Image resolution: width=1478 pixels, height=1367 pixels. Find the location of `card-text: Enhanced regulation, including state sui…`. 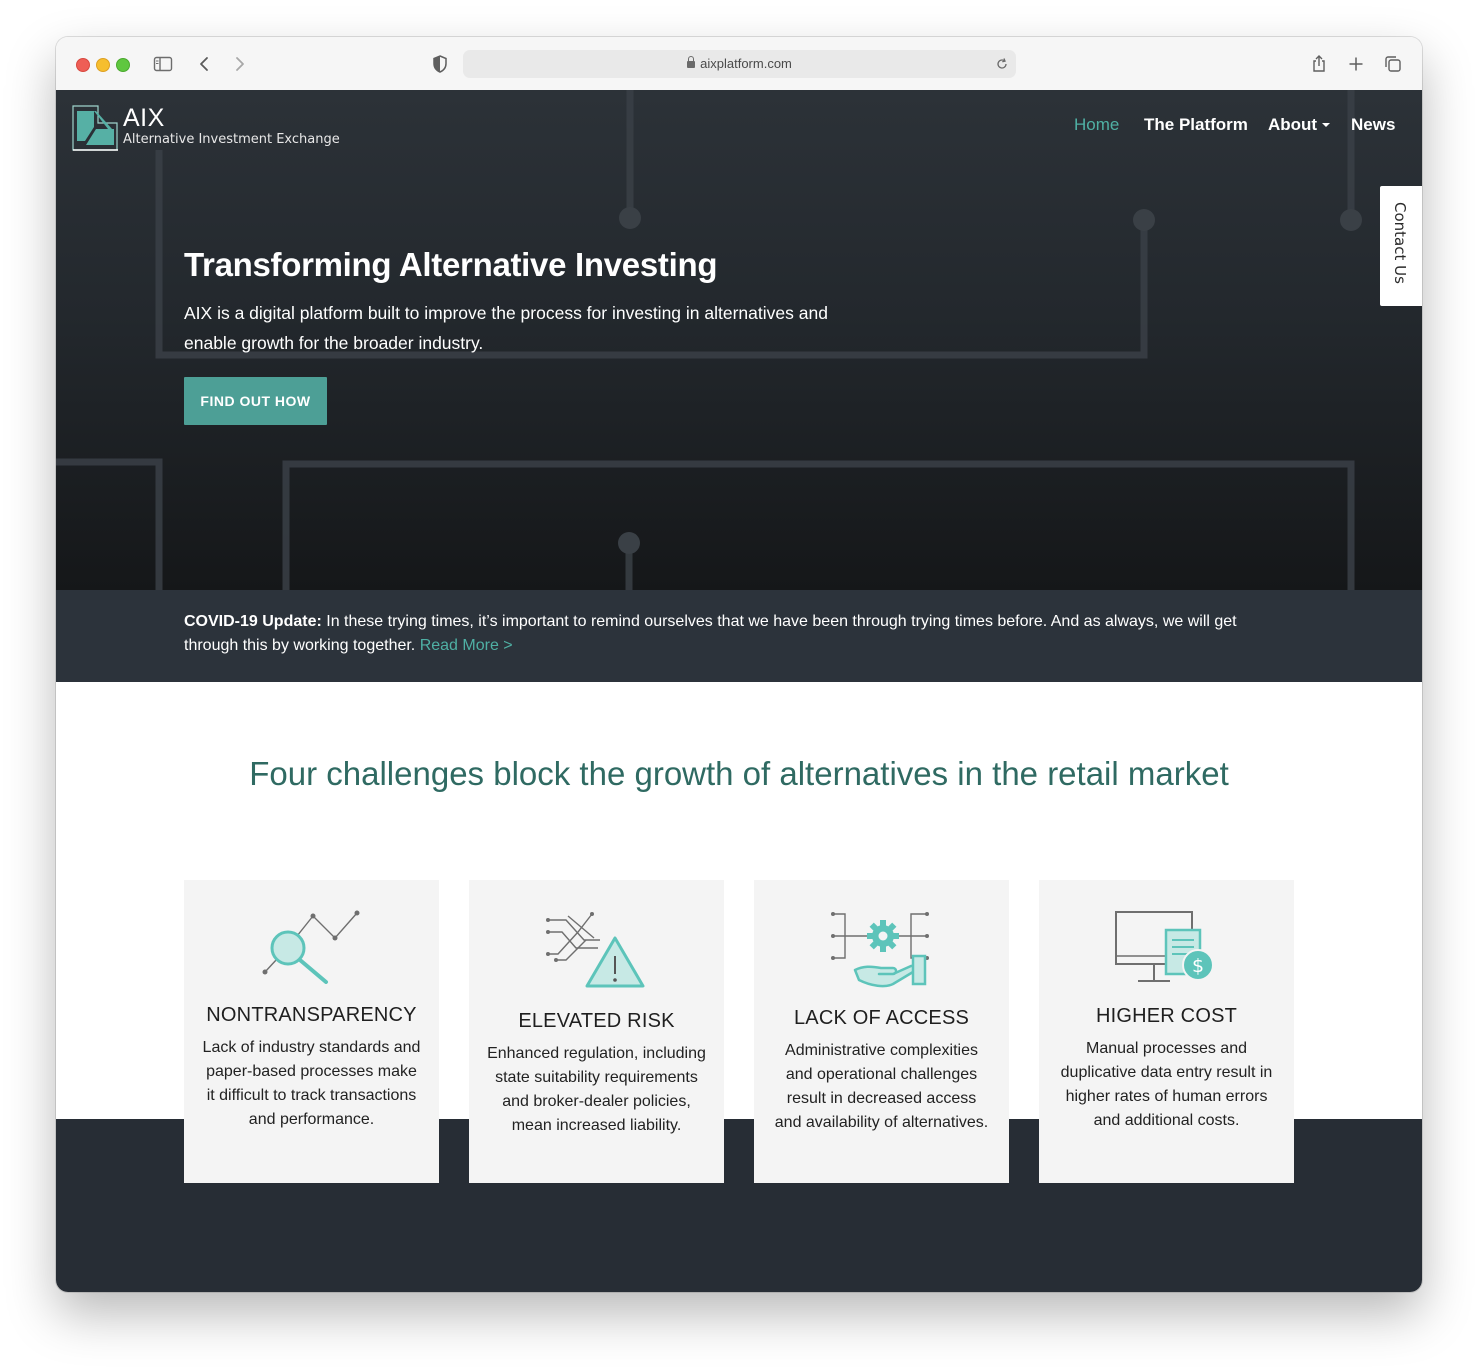

card-text: Enhanced regulation, including state sui… is located at coordinates (596, 1089).